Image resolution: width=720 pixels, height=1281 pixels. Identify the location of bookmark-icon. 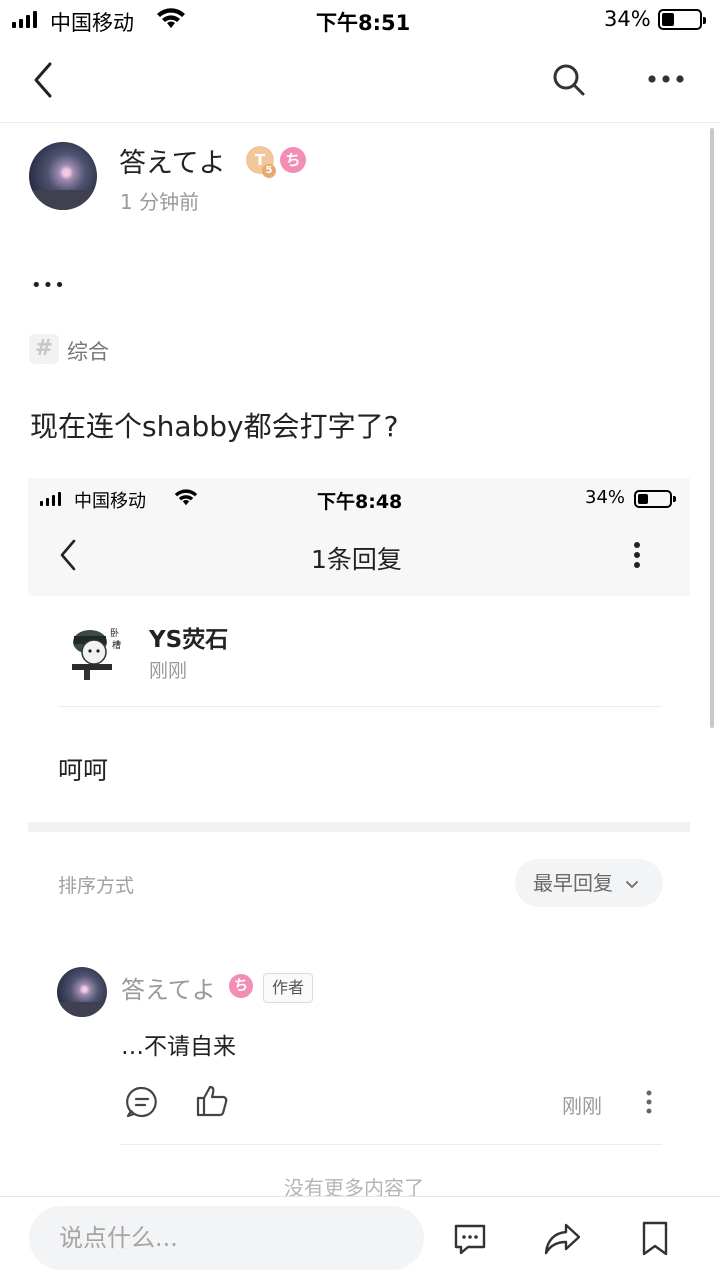
(655, 1239).